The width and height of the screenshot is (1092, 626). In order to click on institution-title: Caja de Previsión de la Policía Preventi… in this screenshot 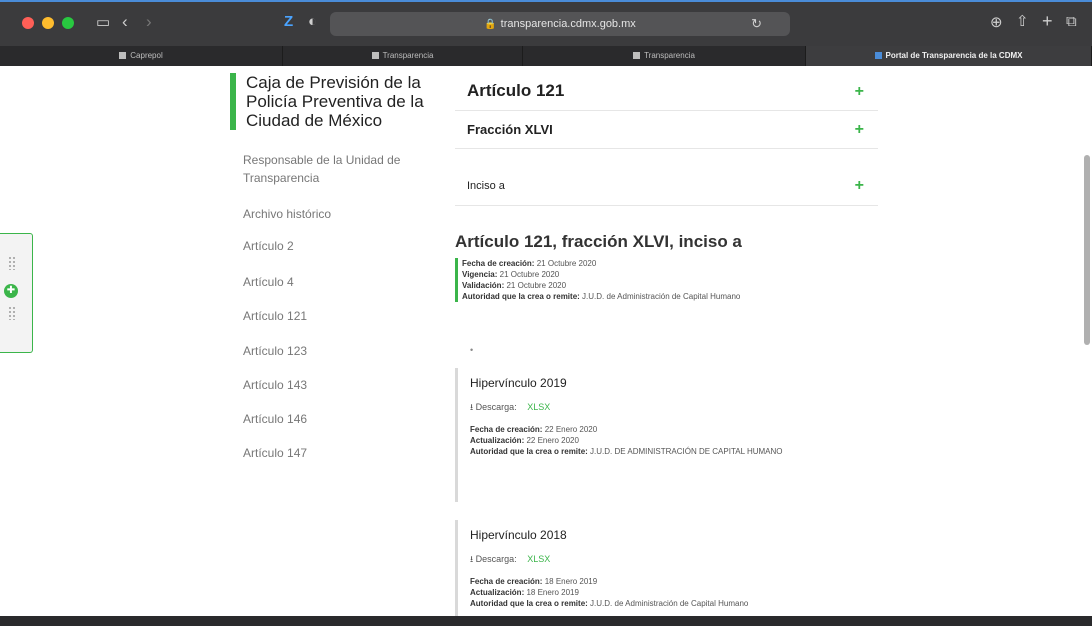, I will do `click(338, 101)`.